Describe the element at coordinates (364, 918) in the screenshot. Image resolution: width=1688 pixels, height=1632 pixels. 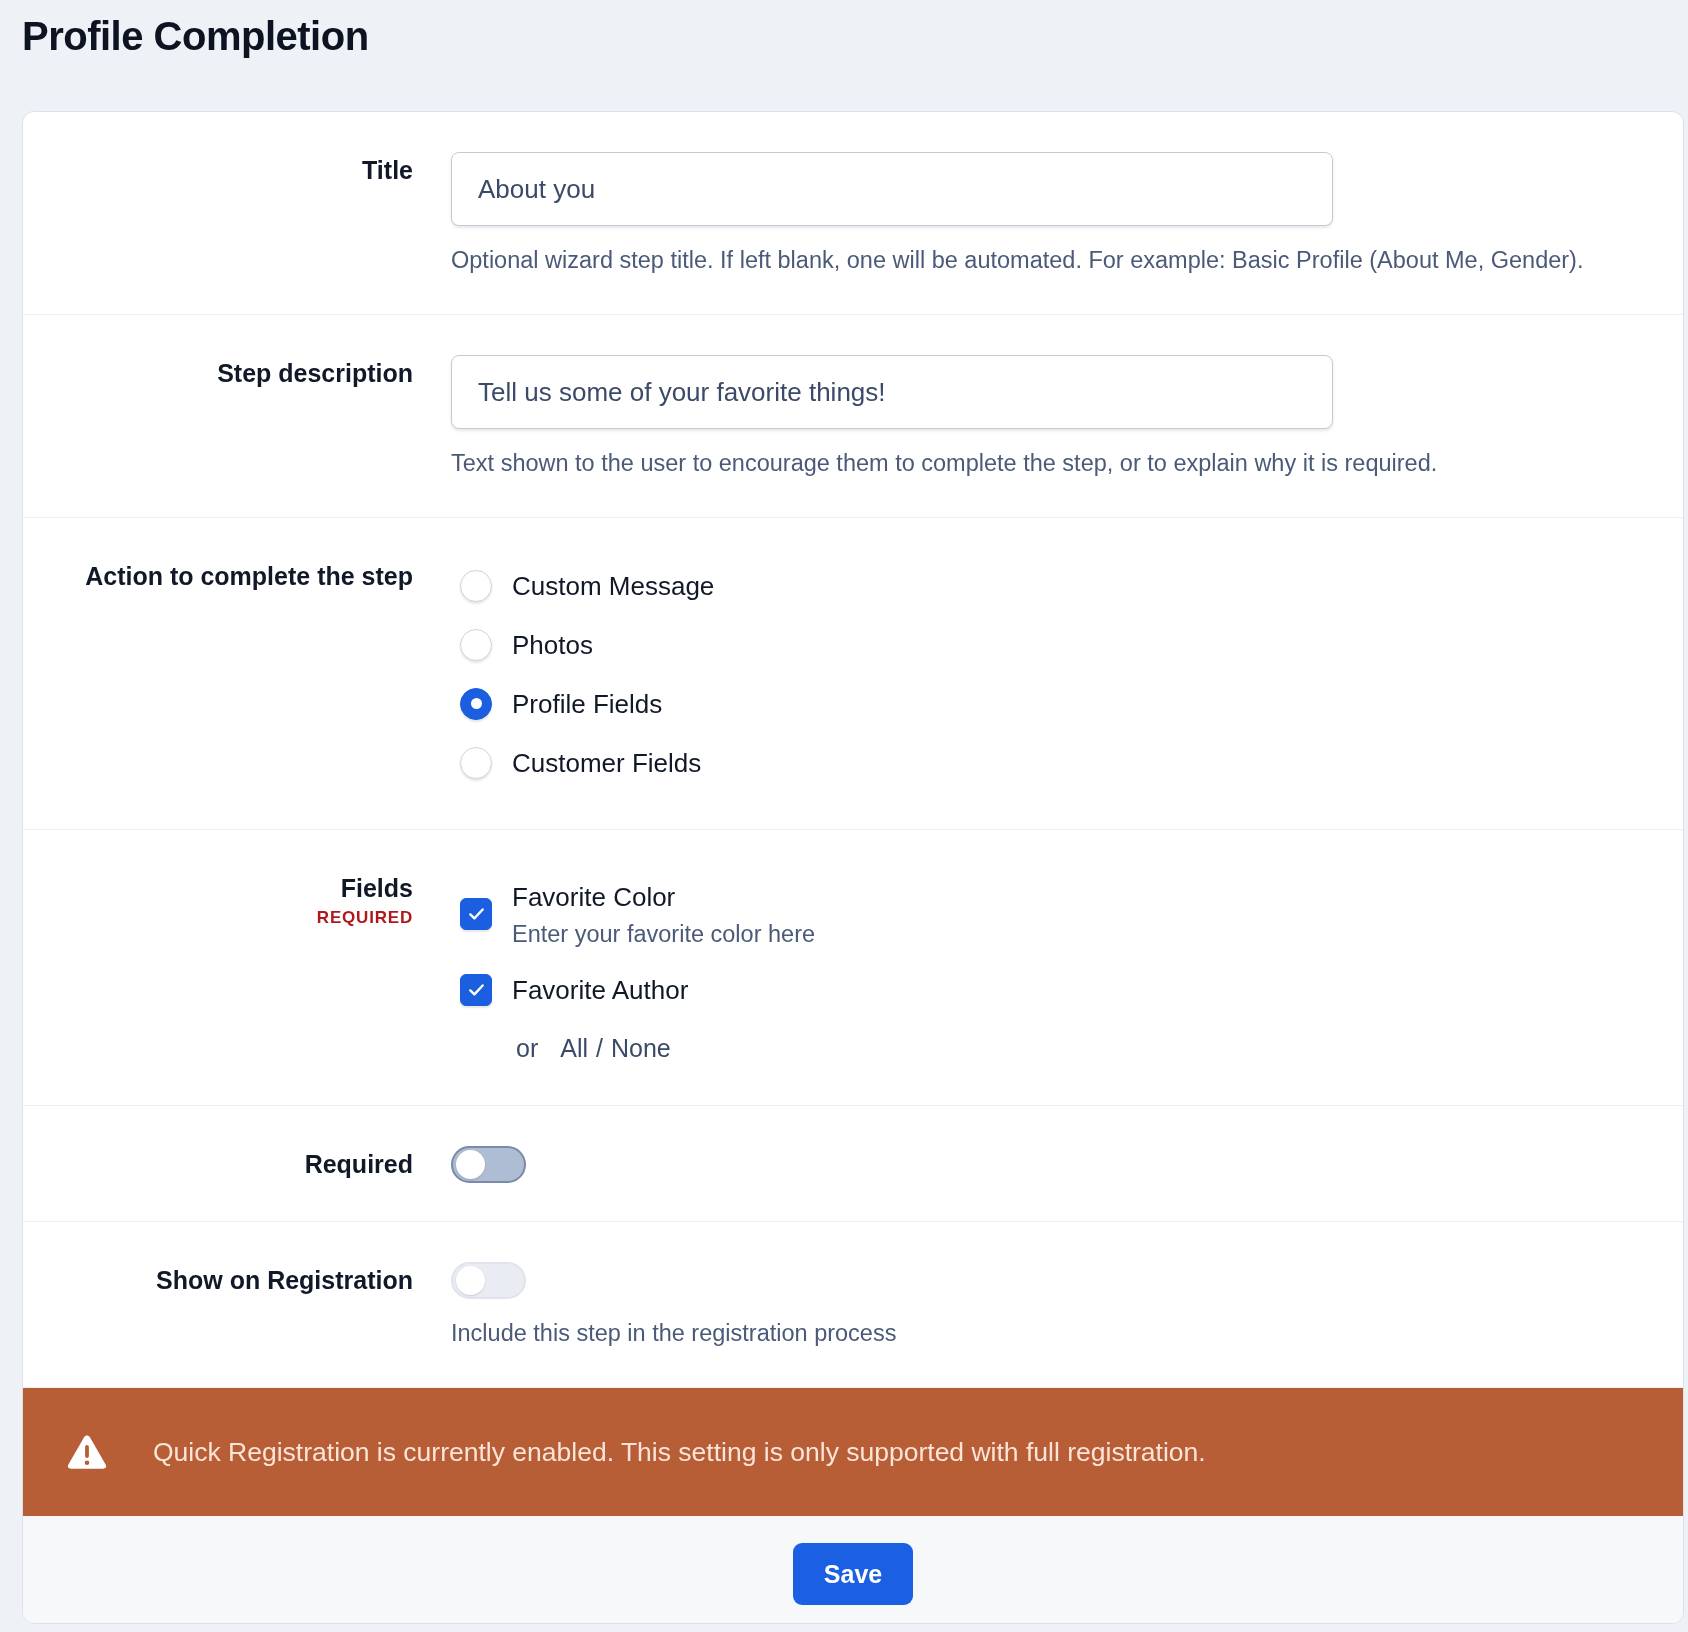
I see `required-tag: REQUIRED` at that location.